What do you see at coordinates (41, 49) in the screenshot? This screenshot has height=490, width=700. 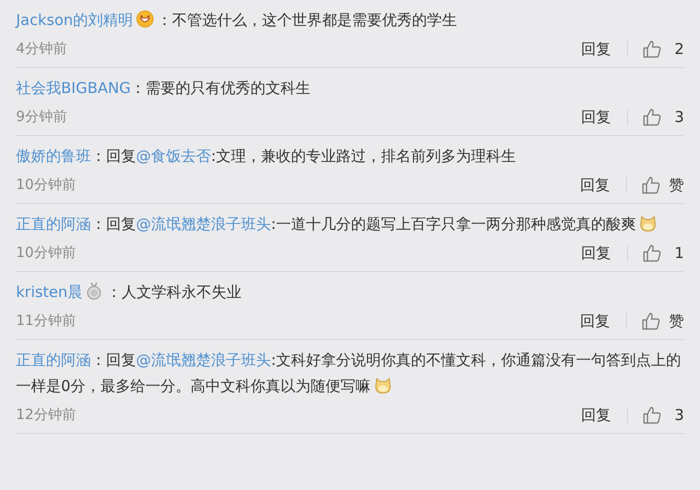 I see `comment-time: 4分钟前` at bounding box center [41, 49].